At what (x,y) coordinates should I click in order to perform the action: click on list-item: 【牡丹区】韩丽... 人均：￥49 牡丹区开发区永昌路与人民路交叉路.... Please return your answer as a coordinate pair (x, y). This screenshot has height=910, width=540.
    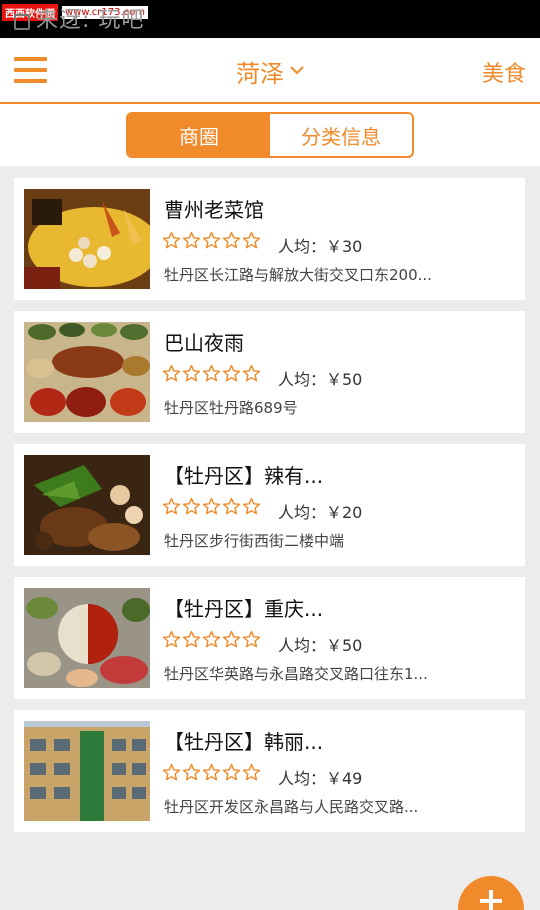
    Looking at the image, I should click on (269, 771).